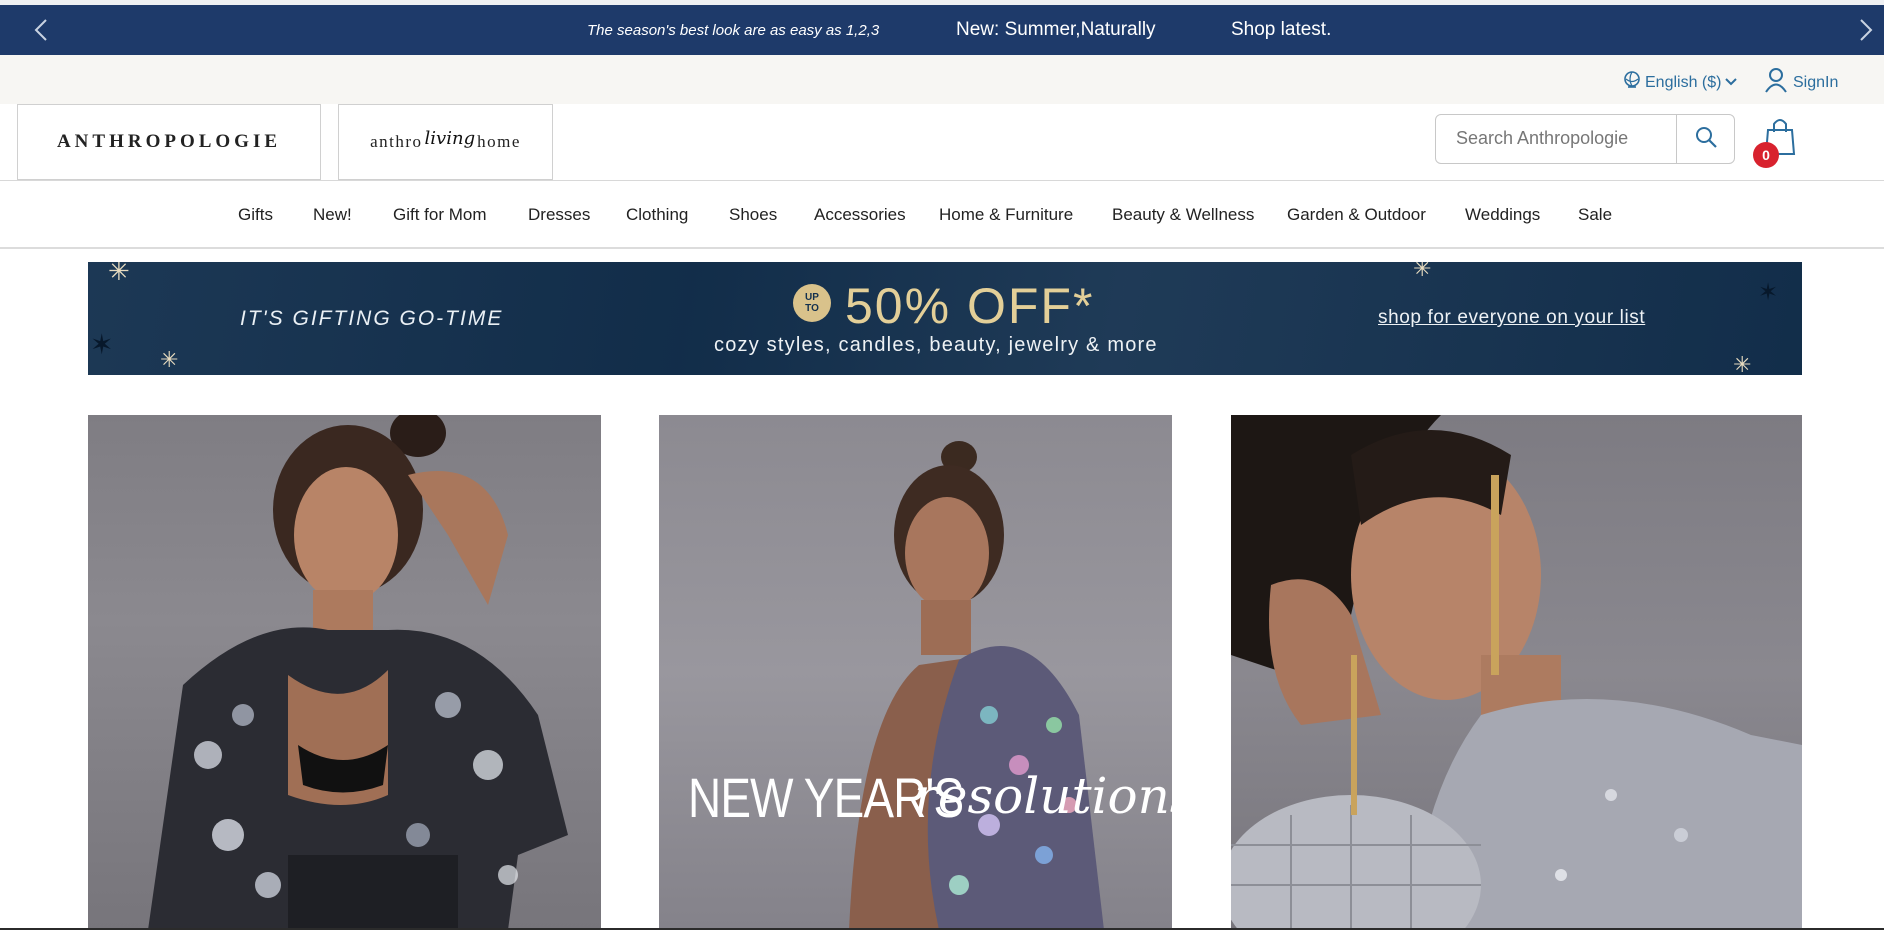 This screenshot has height=930, width=1884. Describe the element at coordinates (499, 141) in the screenshot. I see `logo-part-home: home` at that location.